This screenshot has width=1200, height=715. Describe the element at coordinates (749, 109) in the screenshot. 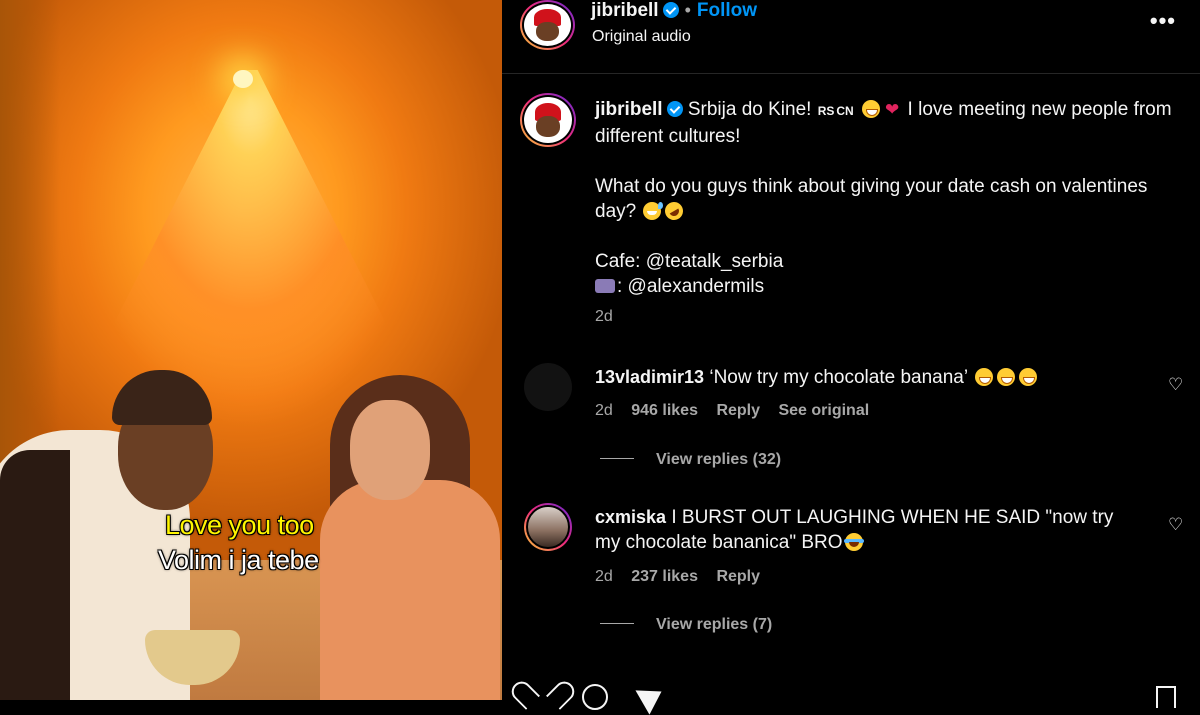

I see `caption-text-intro: Srbija do Kine!` at that location.